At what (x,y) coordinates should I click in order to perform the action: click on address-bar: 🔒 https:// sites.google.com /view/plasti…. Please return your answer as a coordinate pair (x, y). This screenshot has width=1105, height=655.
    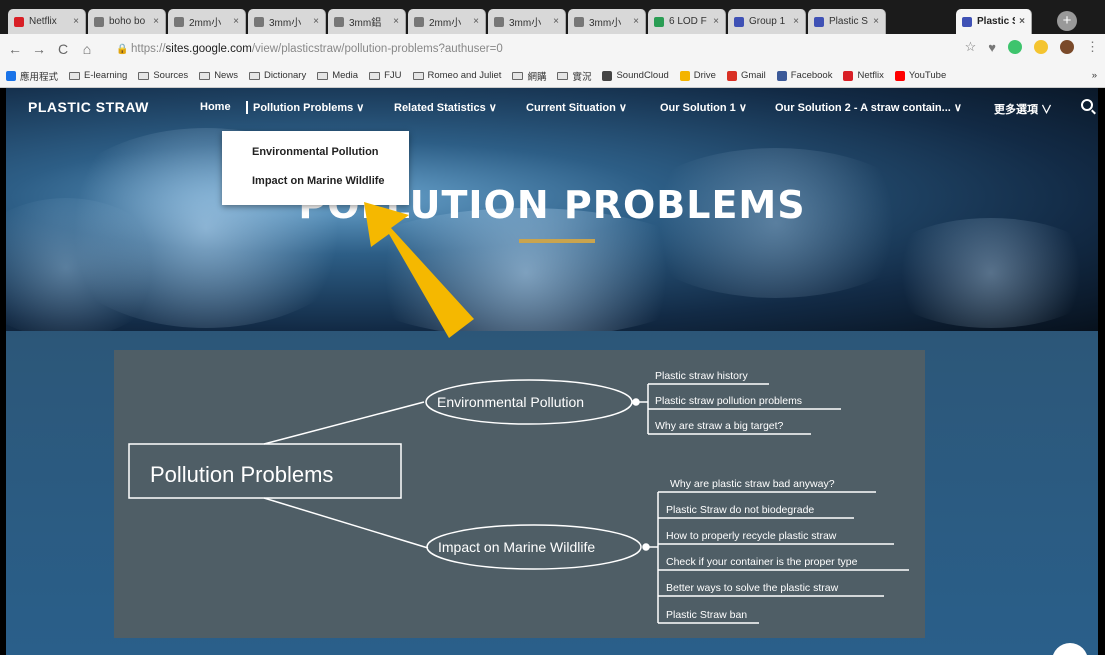
    Looking at the image, I should click on (534, 49).